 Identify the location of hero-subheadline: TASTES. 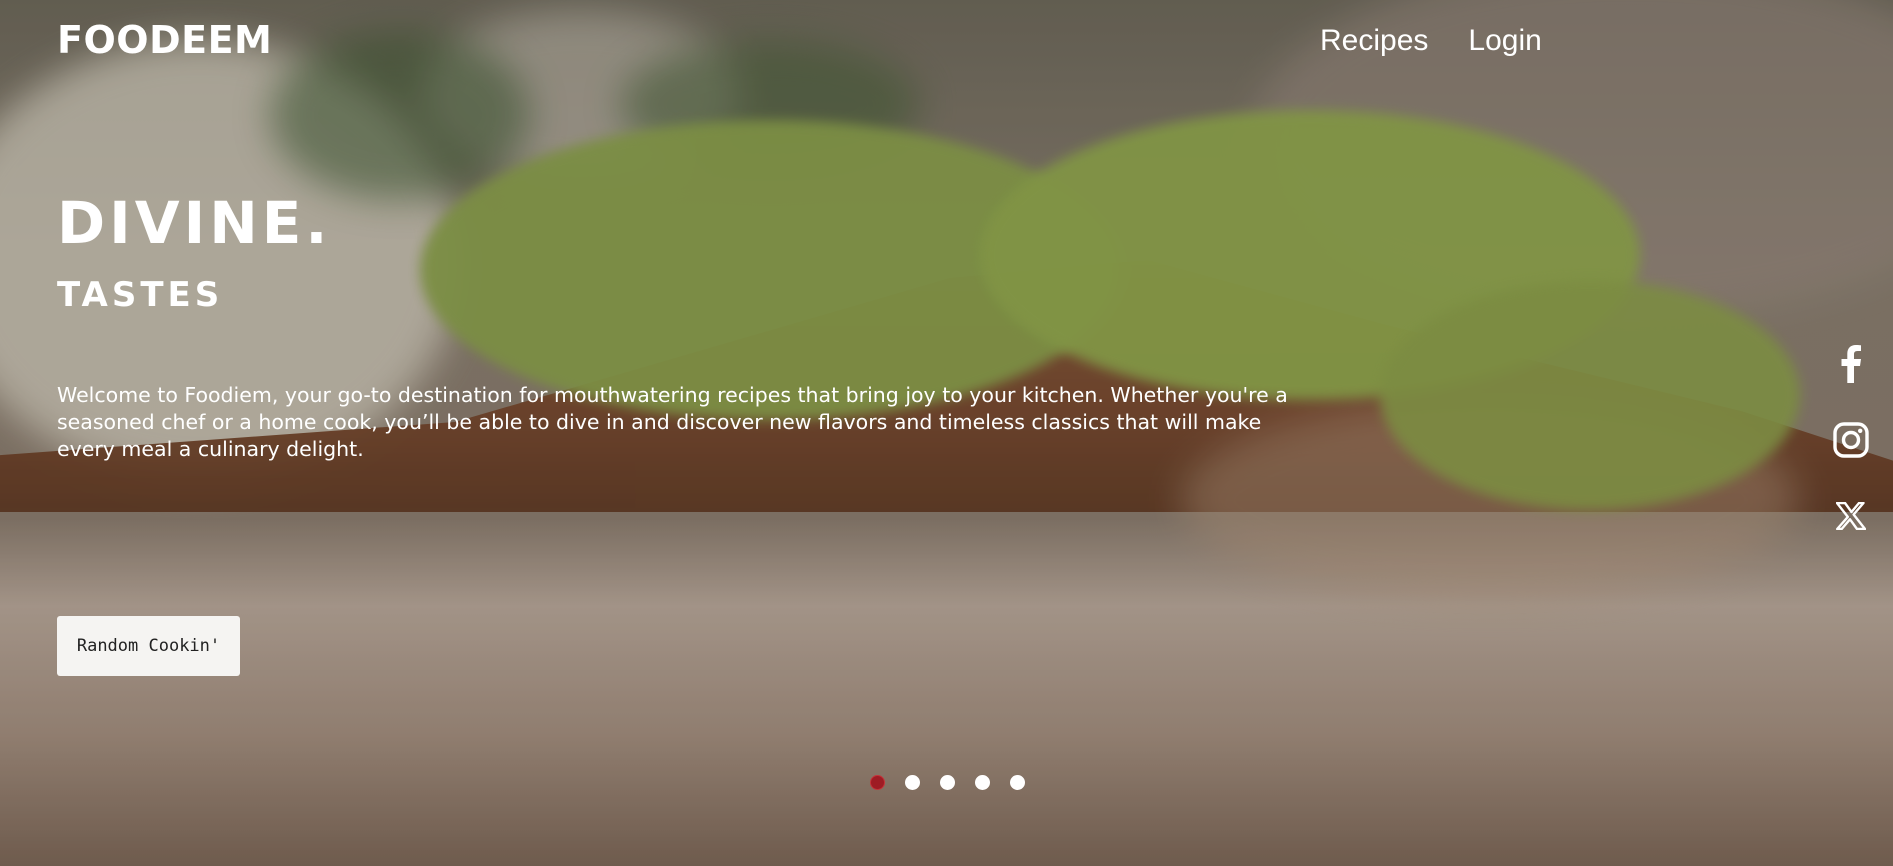
(140, 295).